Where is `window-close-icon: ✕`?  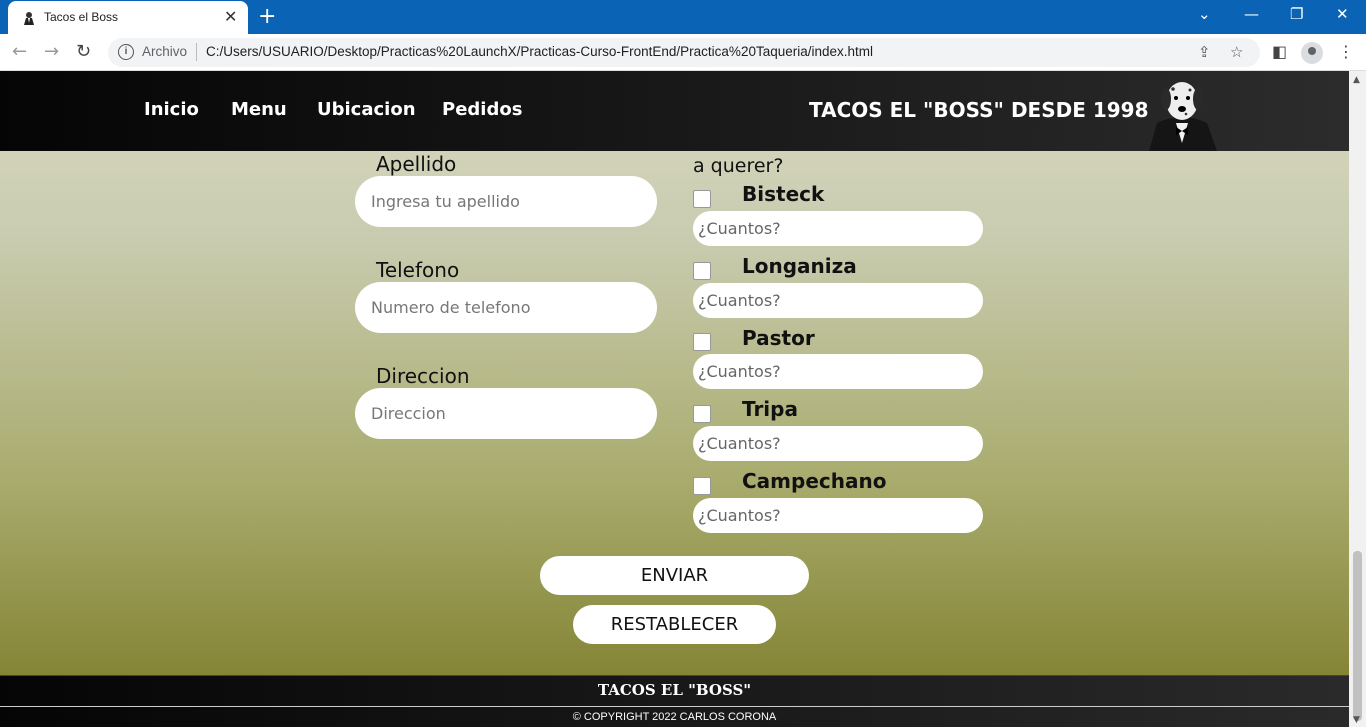 window-close-icon: ✕ is located at coordinates (1342, 14).